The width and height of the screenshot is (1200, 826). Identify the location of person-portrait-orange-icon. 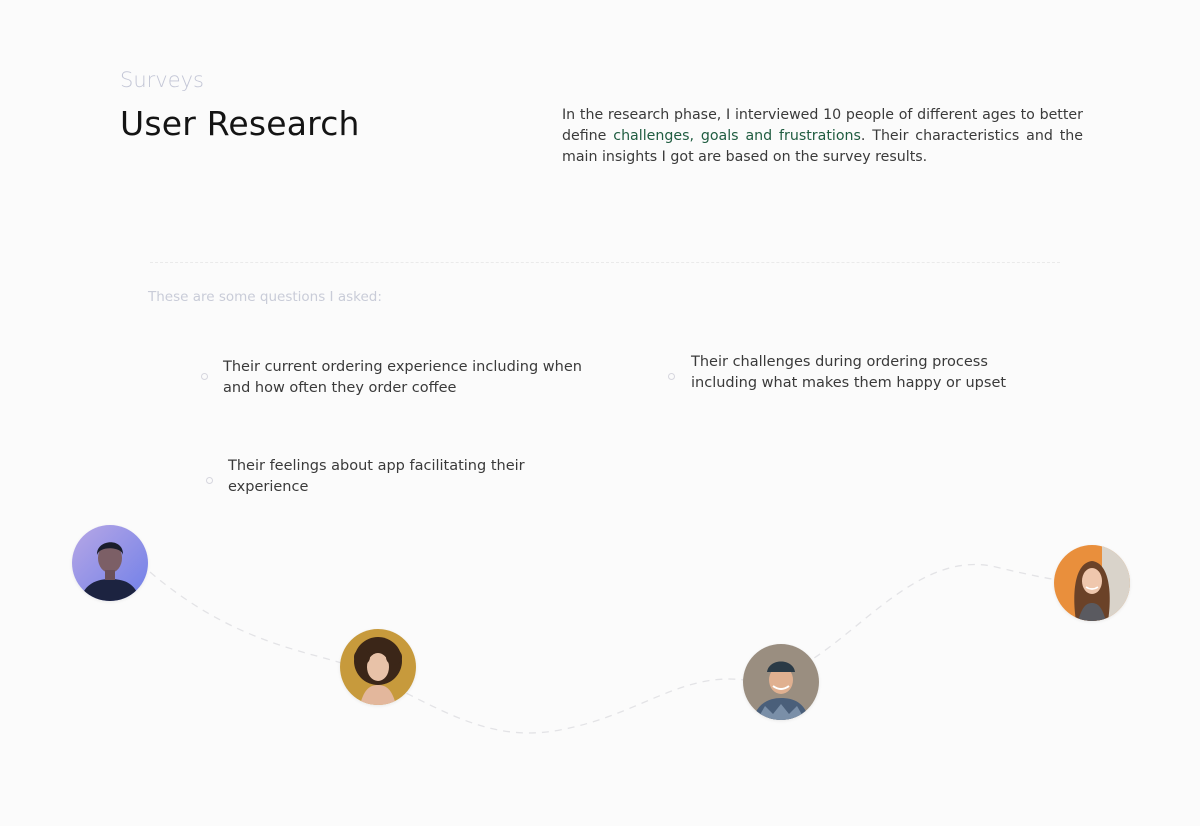
(1092, 583).